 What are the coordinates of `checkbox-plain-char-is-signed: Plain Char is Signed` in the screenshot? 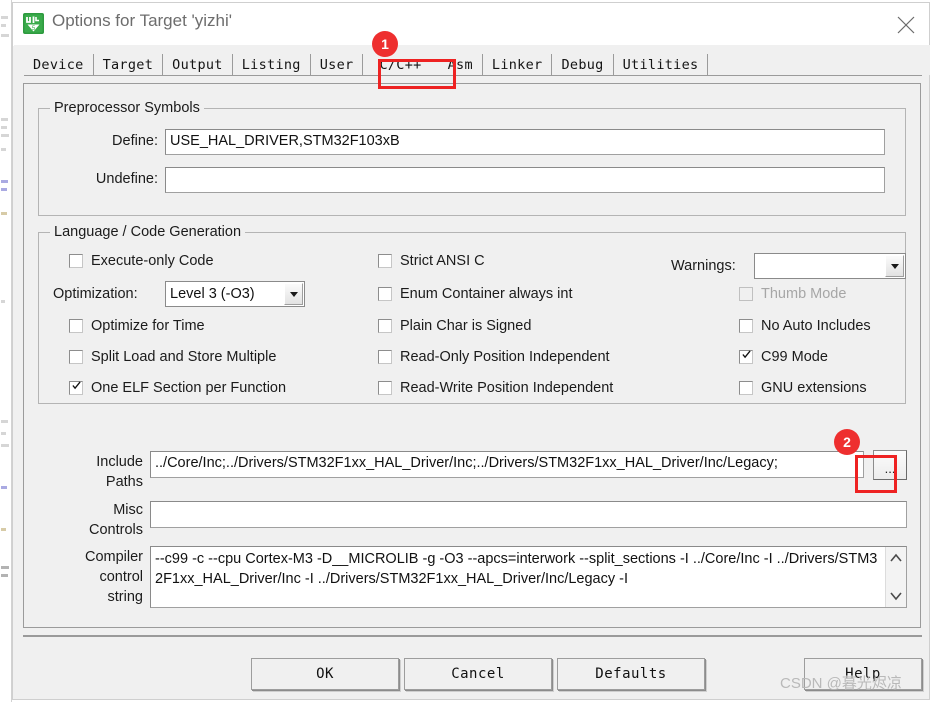 It's located at (454, 326).